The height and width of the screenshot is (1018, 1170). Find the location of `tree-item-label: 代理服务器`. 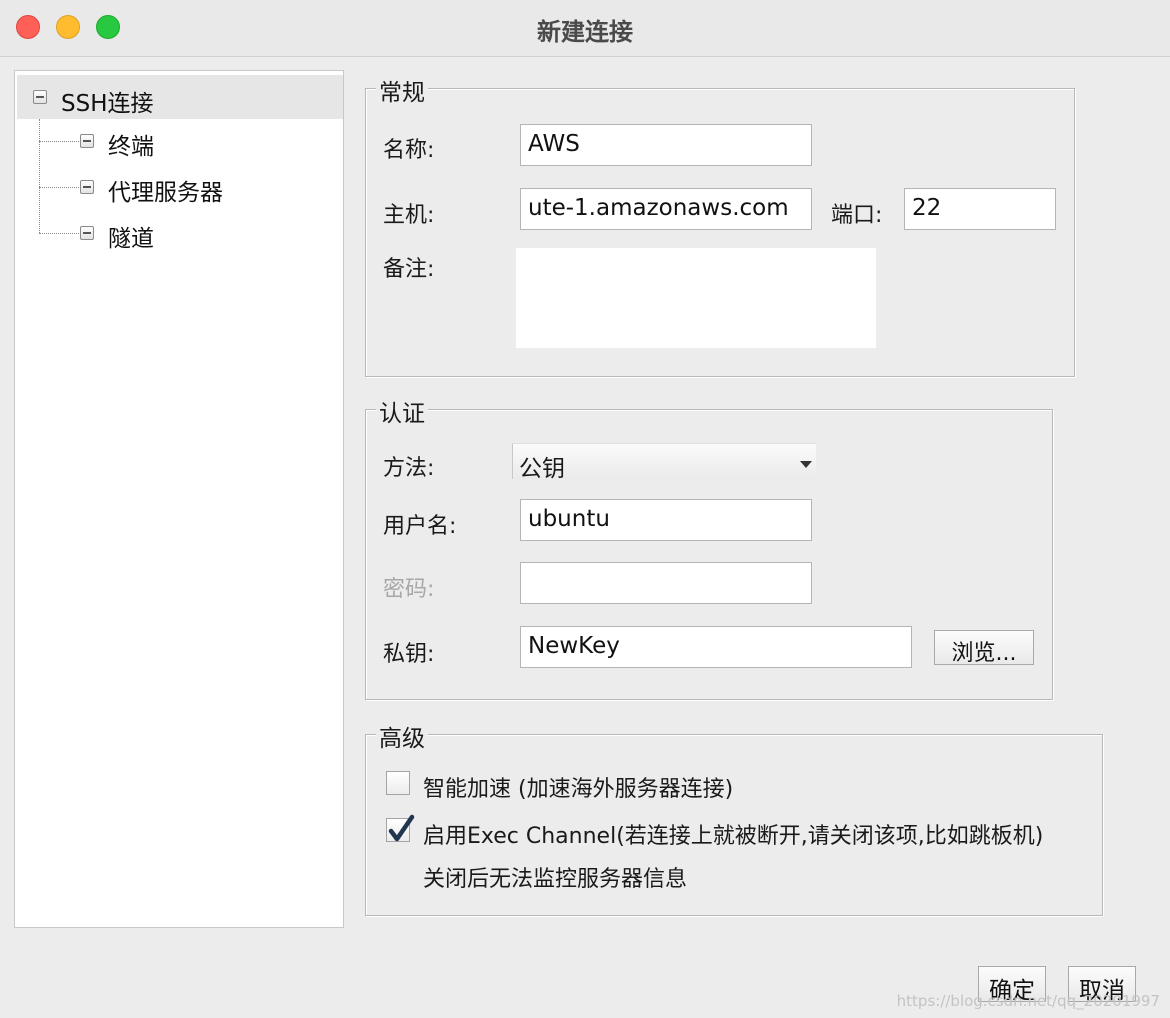

tree-item-label: 代理服务器 is located at coordinates (165, 193).